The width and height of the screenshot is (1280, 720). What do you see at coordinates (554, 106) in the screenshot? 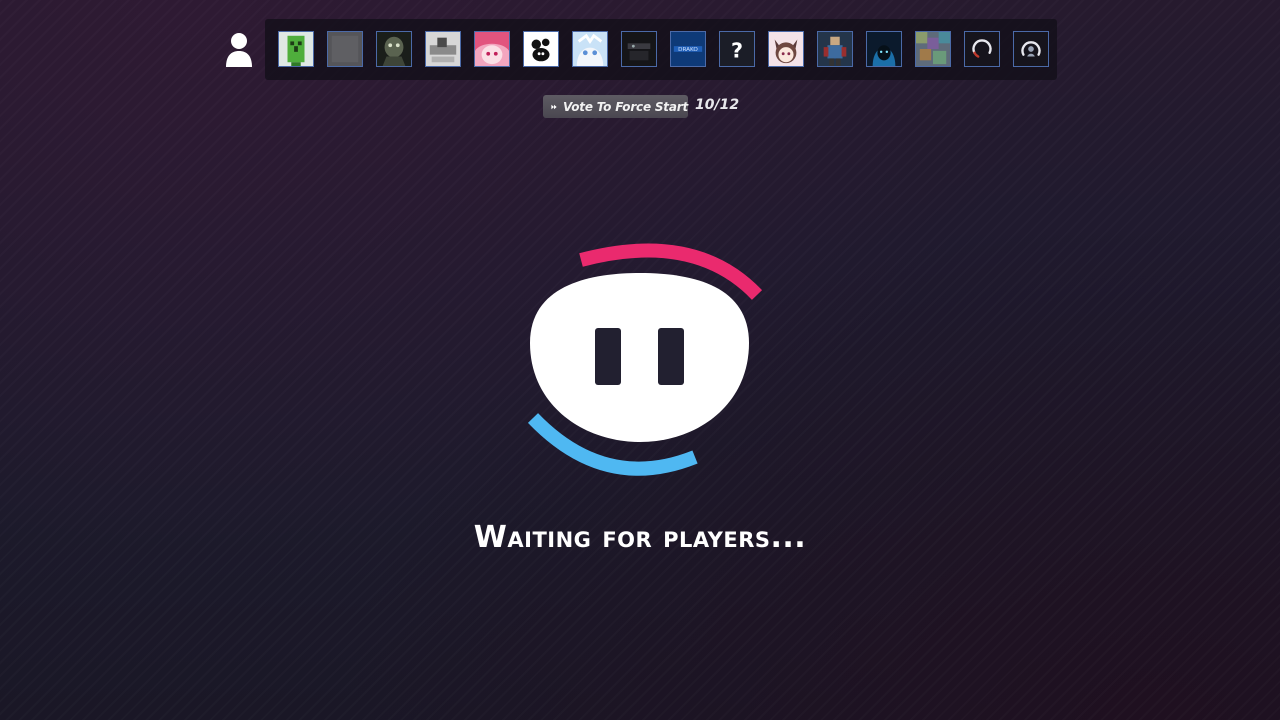
I see `fast-forward-icon` at bounding box center [554, 106].